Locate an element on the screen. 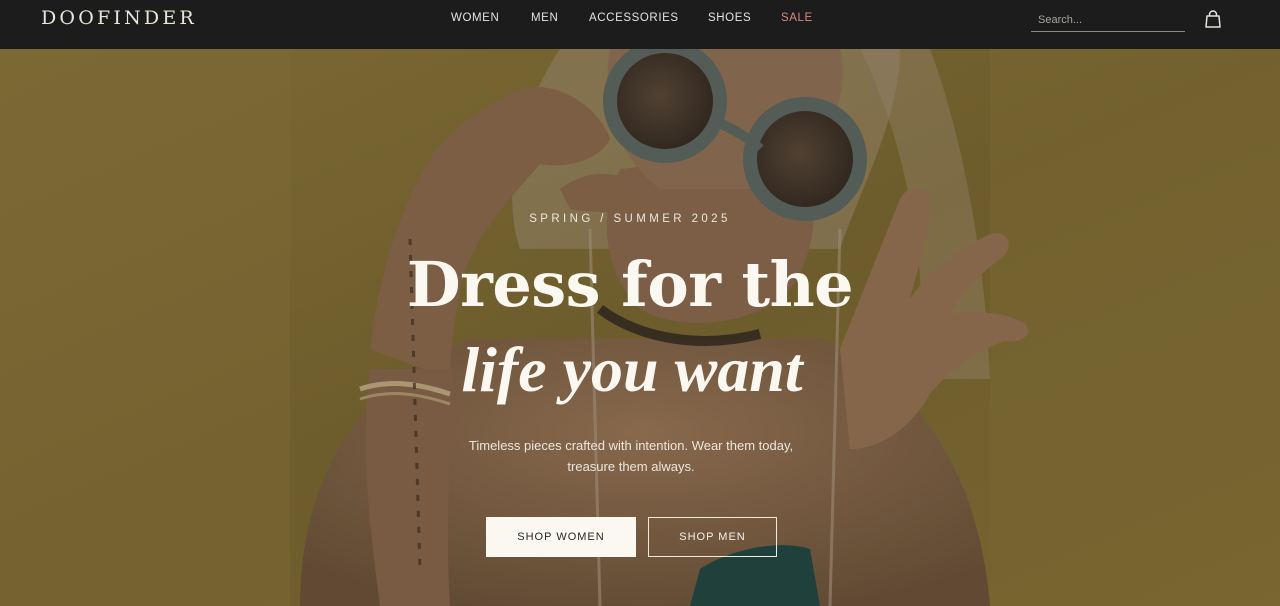 The image size is (1280, 606). hero-headline-line2: life you want is located at coordinates (632, 369).